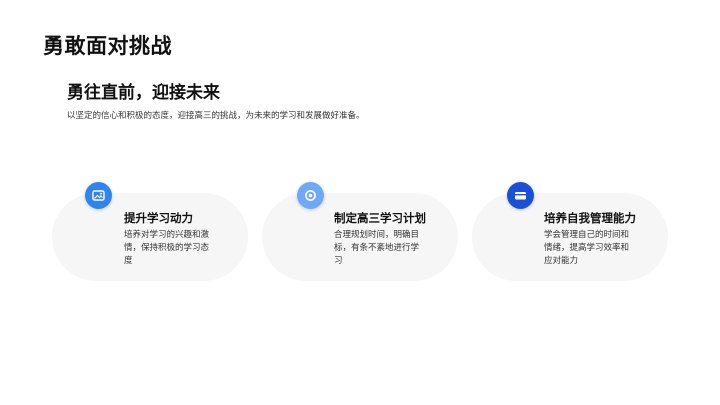  I want to click on card-icon, so click(520, 195).